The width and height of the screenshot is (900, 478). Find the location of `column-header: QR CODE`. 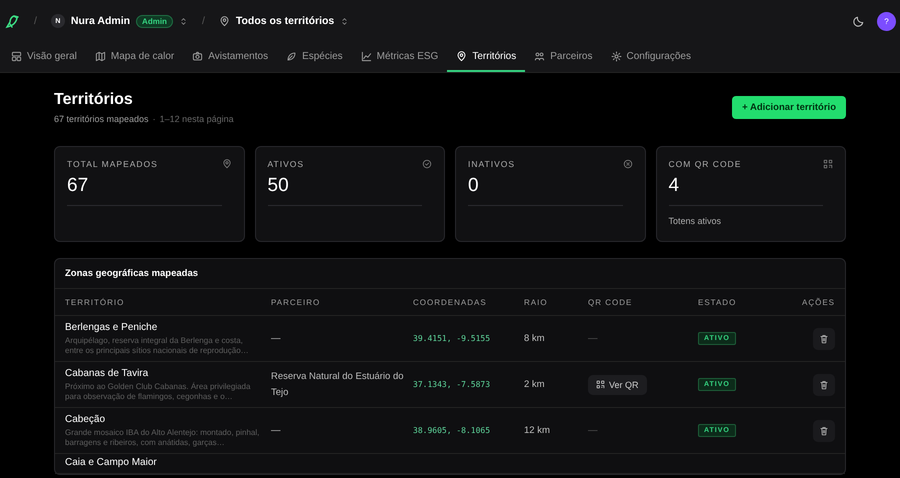

column-header: QR CODE is located at coordinates (611, 302).